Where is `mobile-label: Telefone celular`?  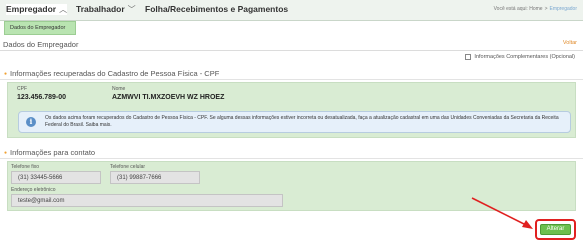 mobile-label: Telefone celular is located at coordinates (128, 167).